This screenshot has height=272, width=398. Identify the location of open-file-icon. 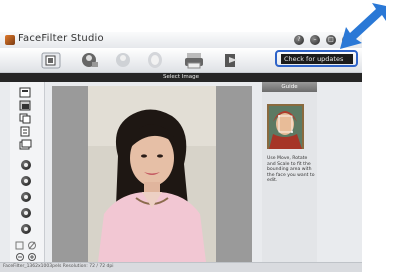
(25, 92).